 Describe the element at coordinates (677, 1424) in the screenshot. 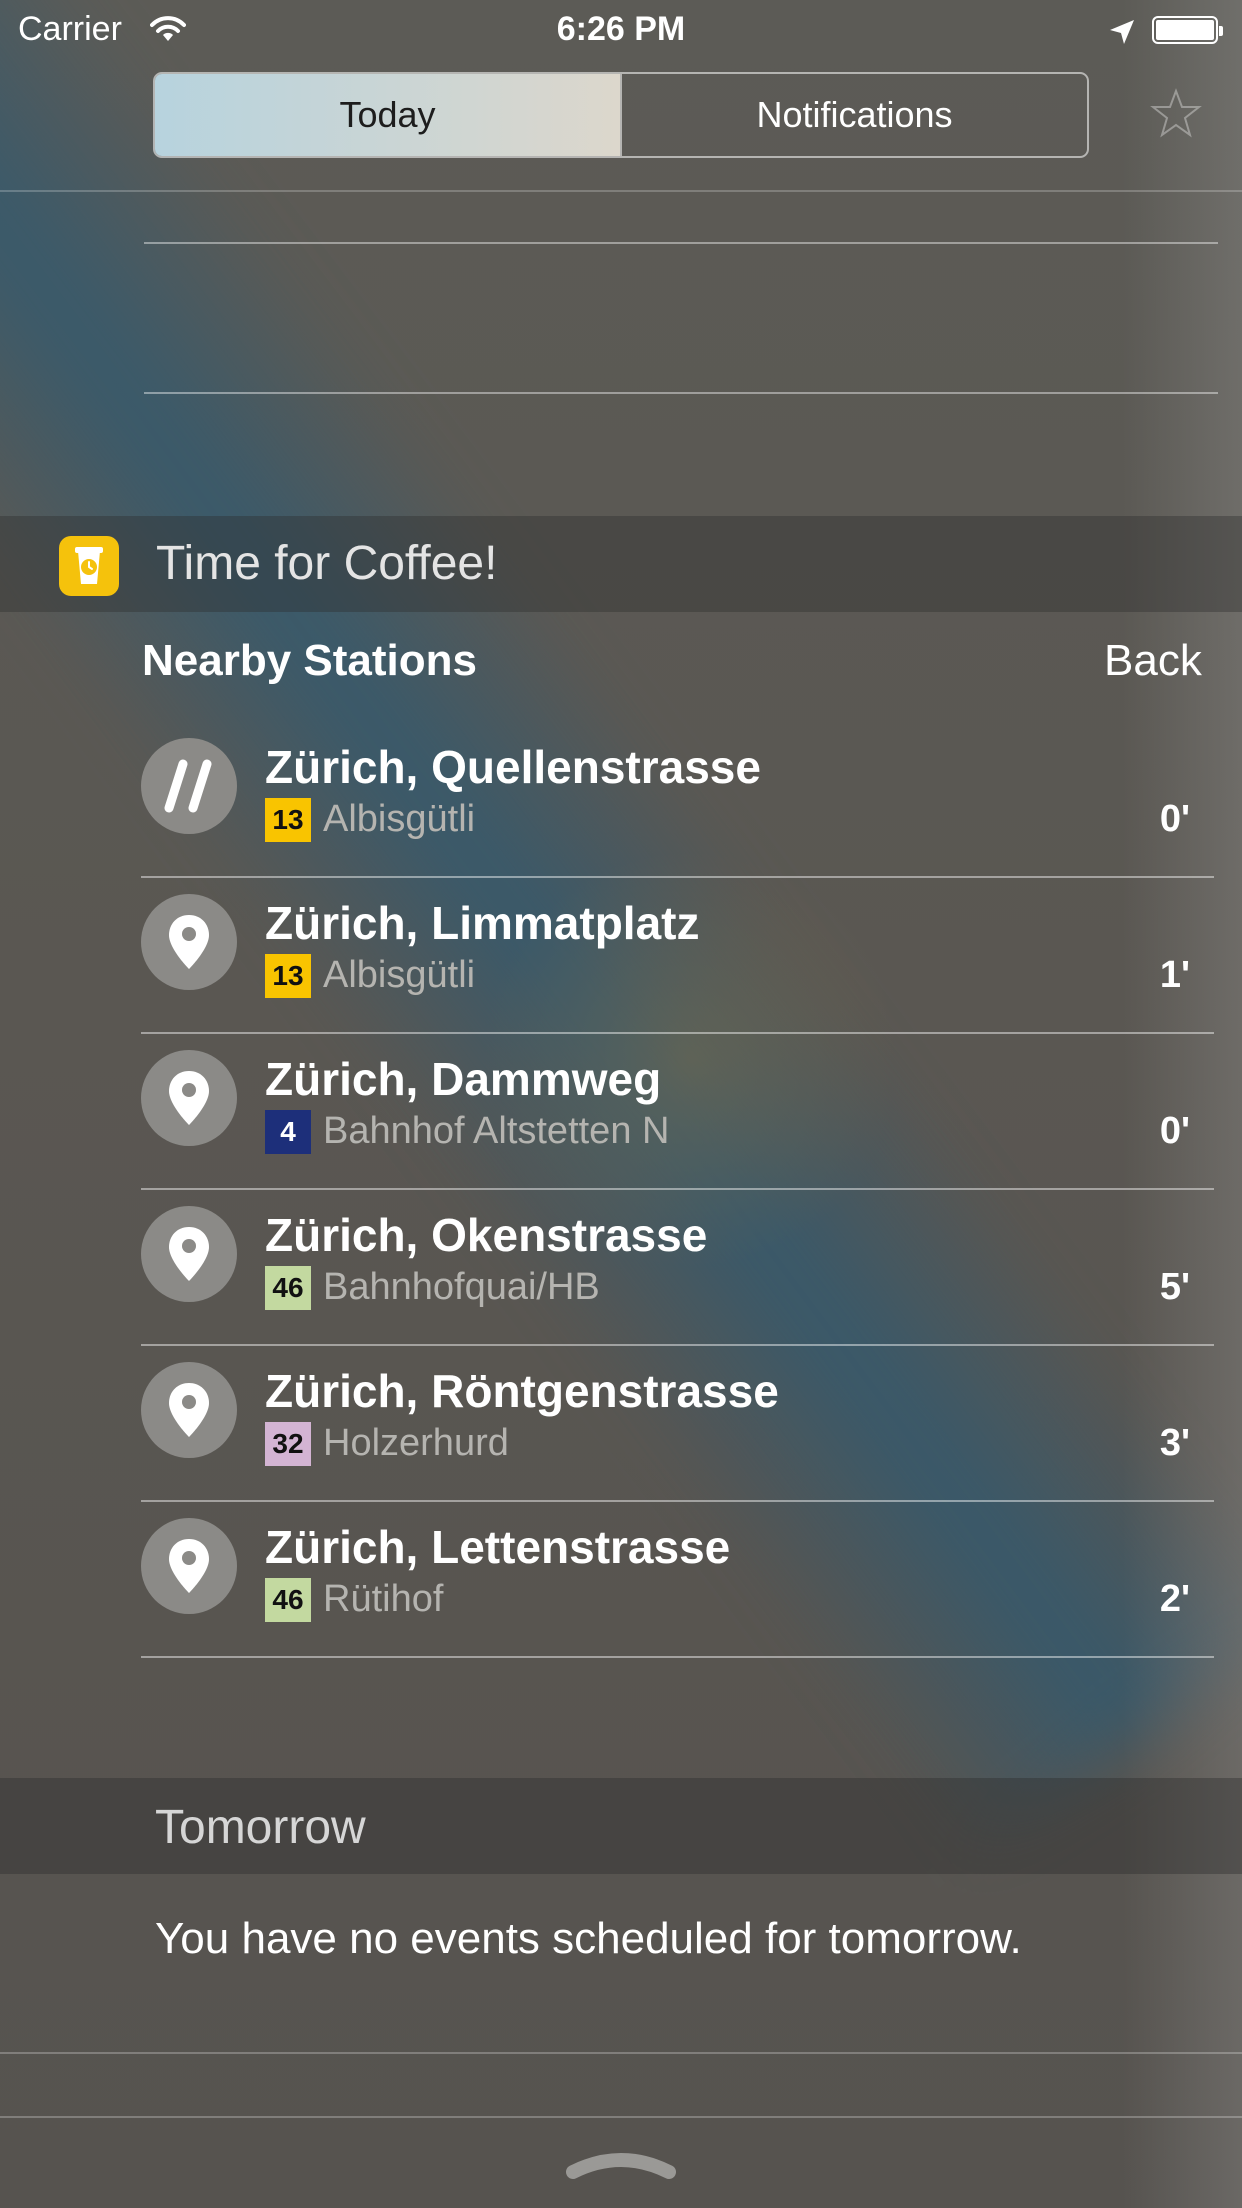

I see `station-row: Zürich, Röntgenstrasse 32 Holzerhurd 3'` at that location.